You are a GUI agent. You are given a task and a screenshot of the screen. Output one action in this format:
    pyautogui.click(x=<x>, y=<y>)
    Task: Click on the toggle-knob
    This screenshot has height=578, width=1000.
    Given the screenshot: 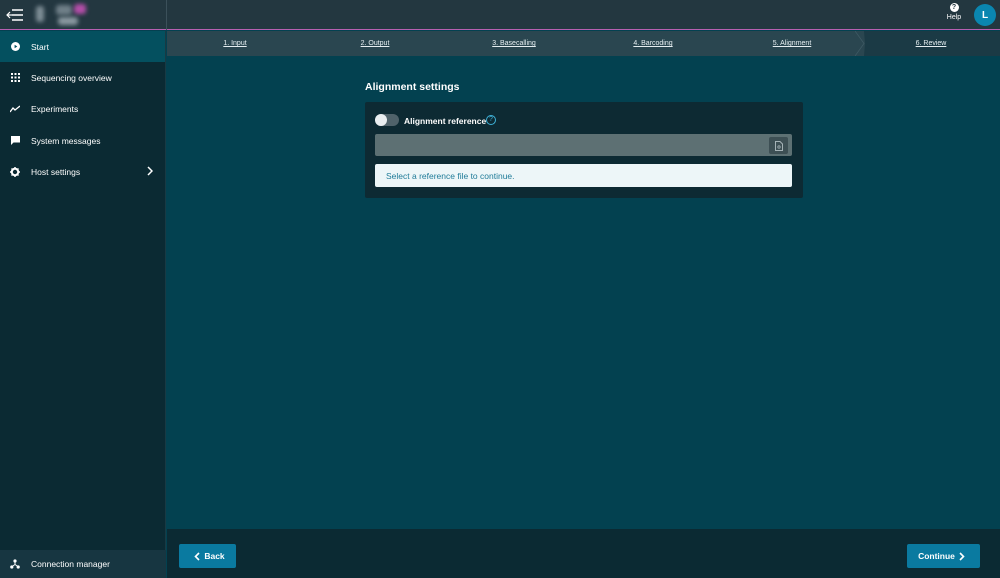 What is the action you would take?
    pyautogui.click(x=381, y=120)
    